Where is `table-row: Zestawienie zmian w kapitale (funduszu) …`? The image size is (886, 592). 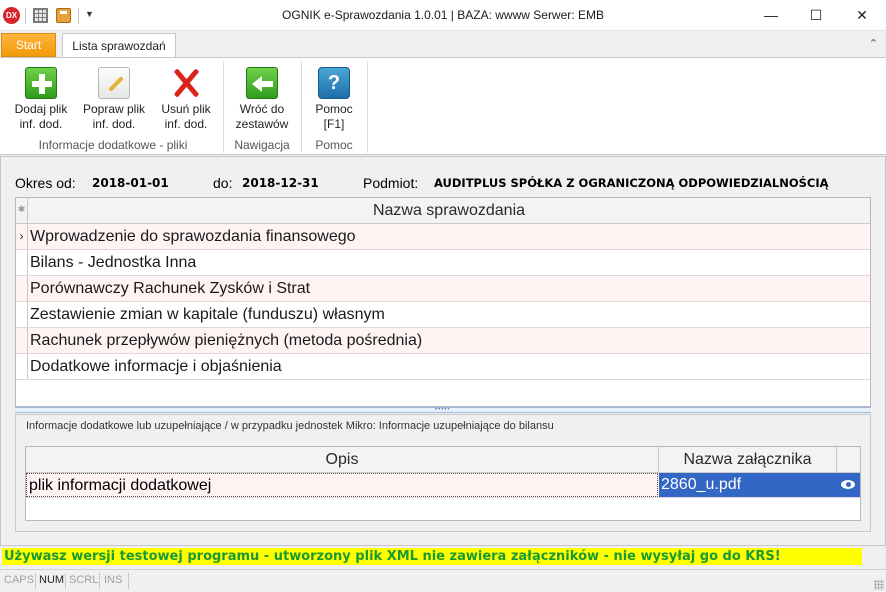
table-row: Zestawienie zmian w kapitale (funduszu) … is located at coordinates (443, 315).